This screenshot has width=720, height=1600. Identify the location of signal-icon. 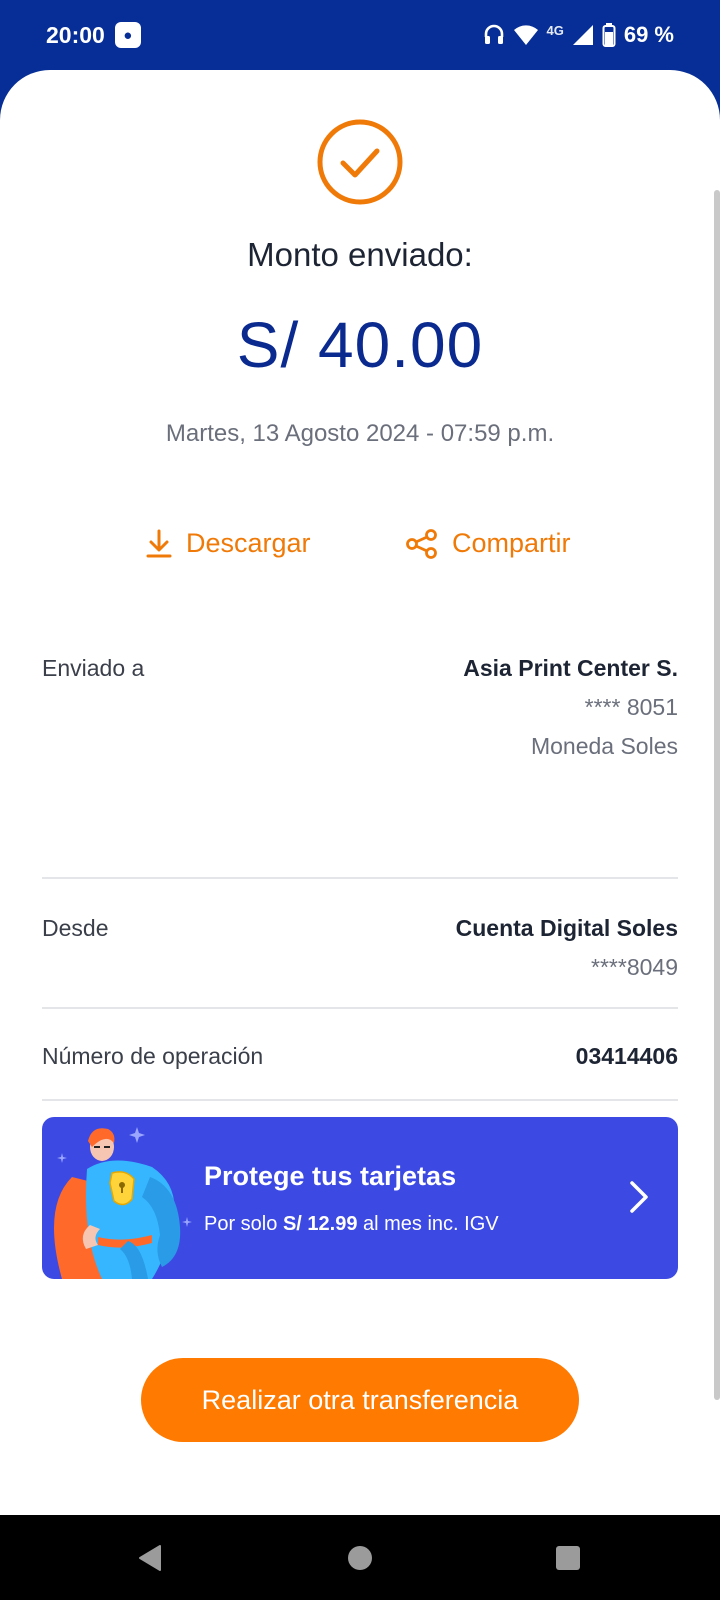
(582, 35).